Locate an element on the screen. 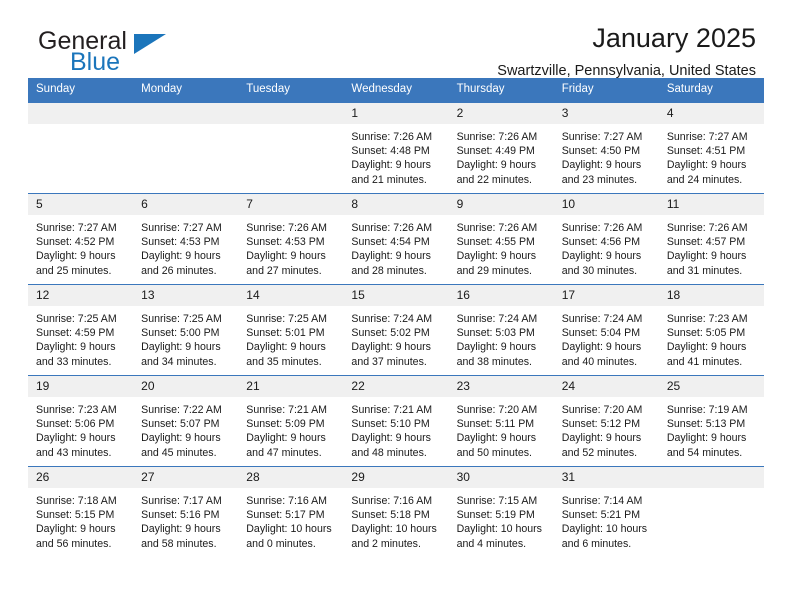 The image size is (792, 612). sunrise-text: Sunrise: 7:19 AM is located at coordinates (707, 410).